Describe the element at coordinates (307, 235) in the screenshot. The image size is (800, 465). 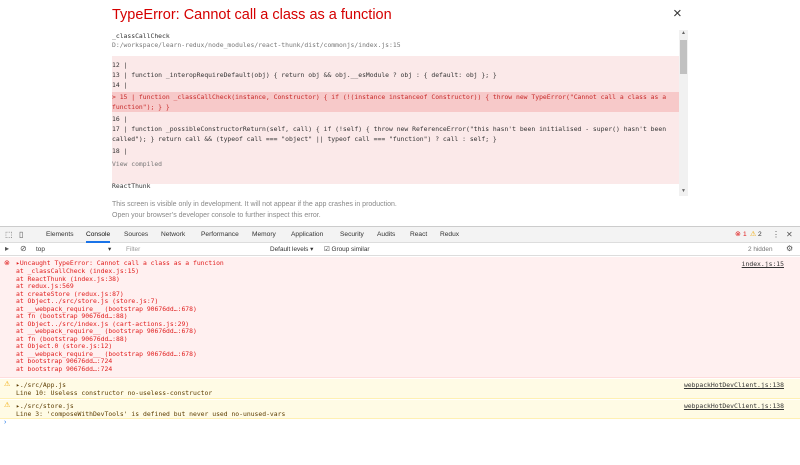
I see `tab-application: Application` at that location.